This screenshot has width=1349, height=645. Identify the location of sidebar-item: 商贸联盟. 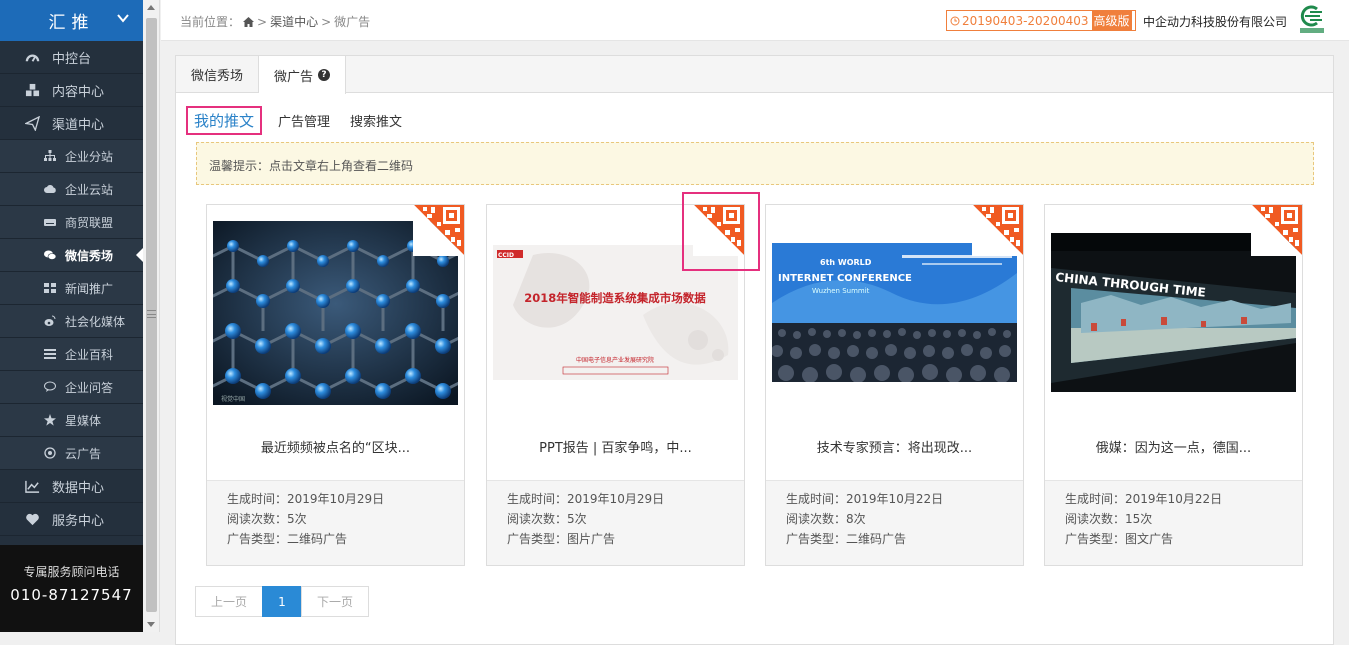
(71, 222).